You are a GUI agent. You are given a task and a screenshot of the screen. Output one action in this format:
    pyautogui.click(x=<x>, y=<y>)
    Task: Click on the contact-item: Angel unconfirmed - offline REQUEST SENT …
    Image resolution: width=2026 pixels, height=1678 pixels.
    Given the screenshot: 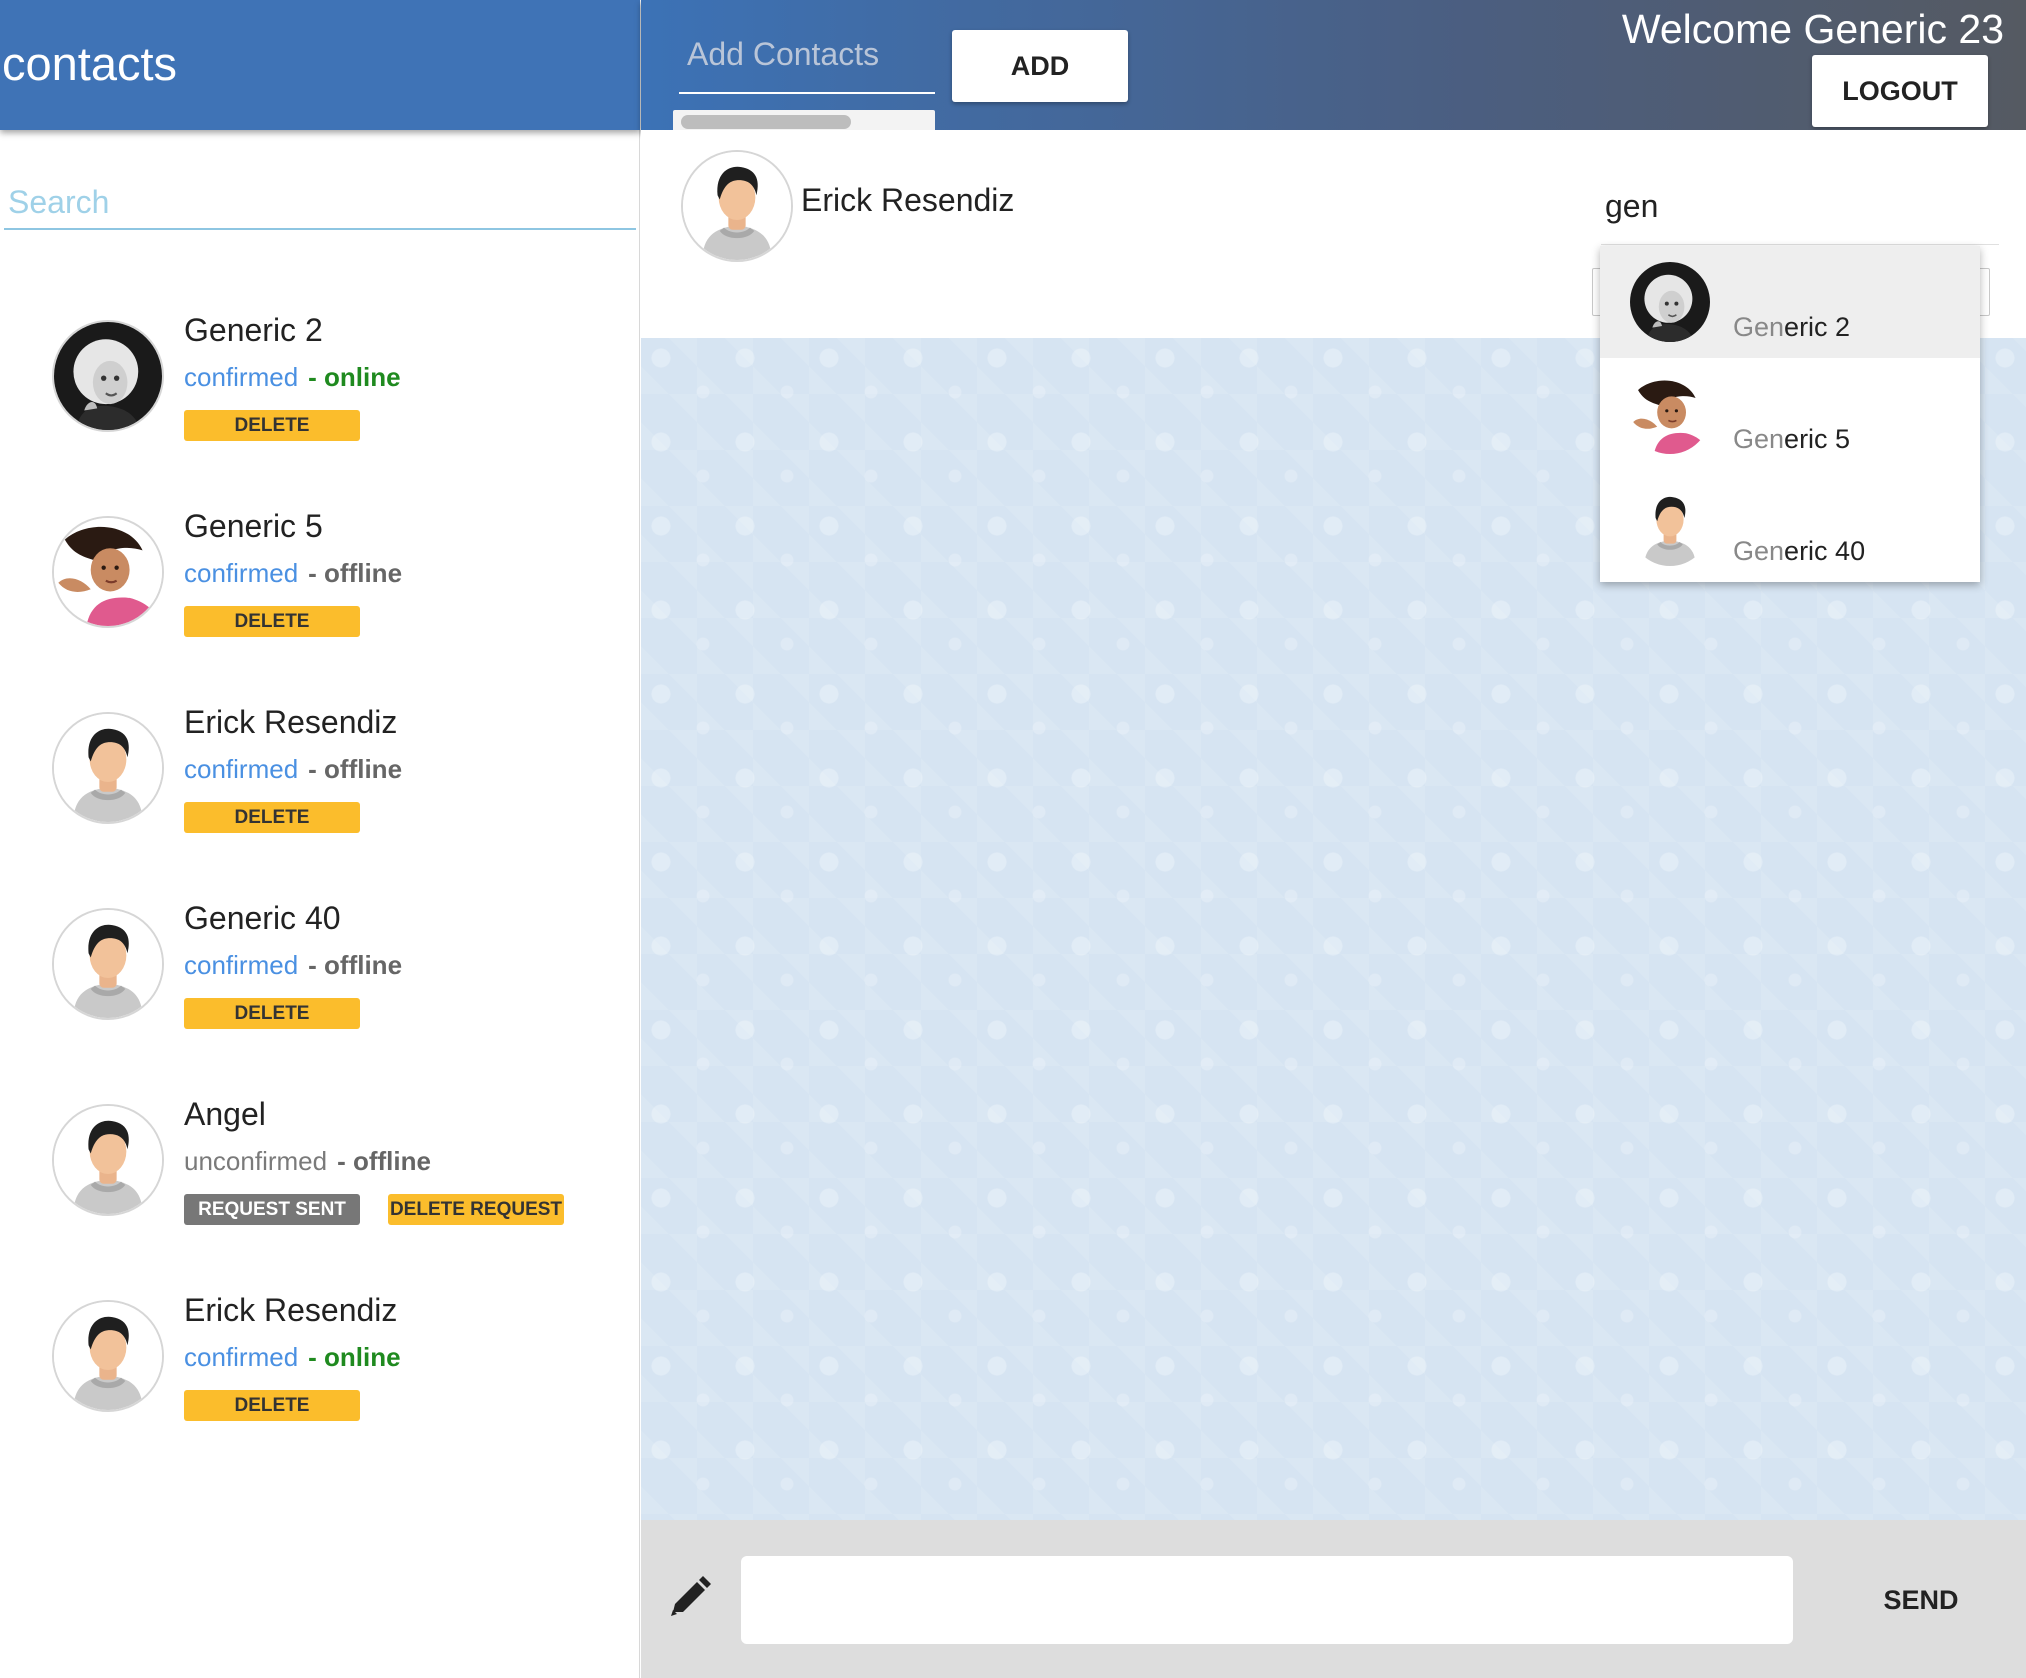 What is the action you would take?
    pyautogui.click(x=320, y=1194)
    